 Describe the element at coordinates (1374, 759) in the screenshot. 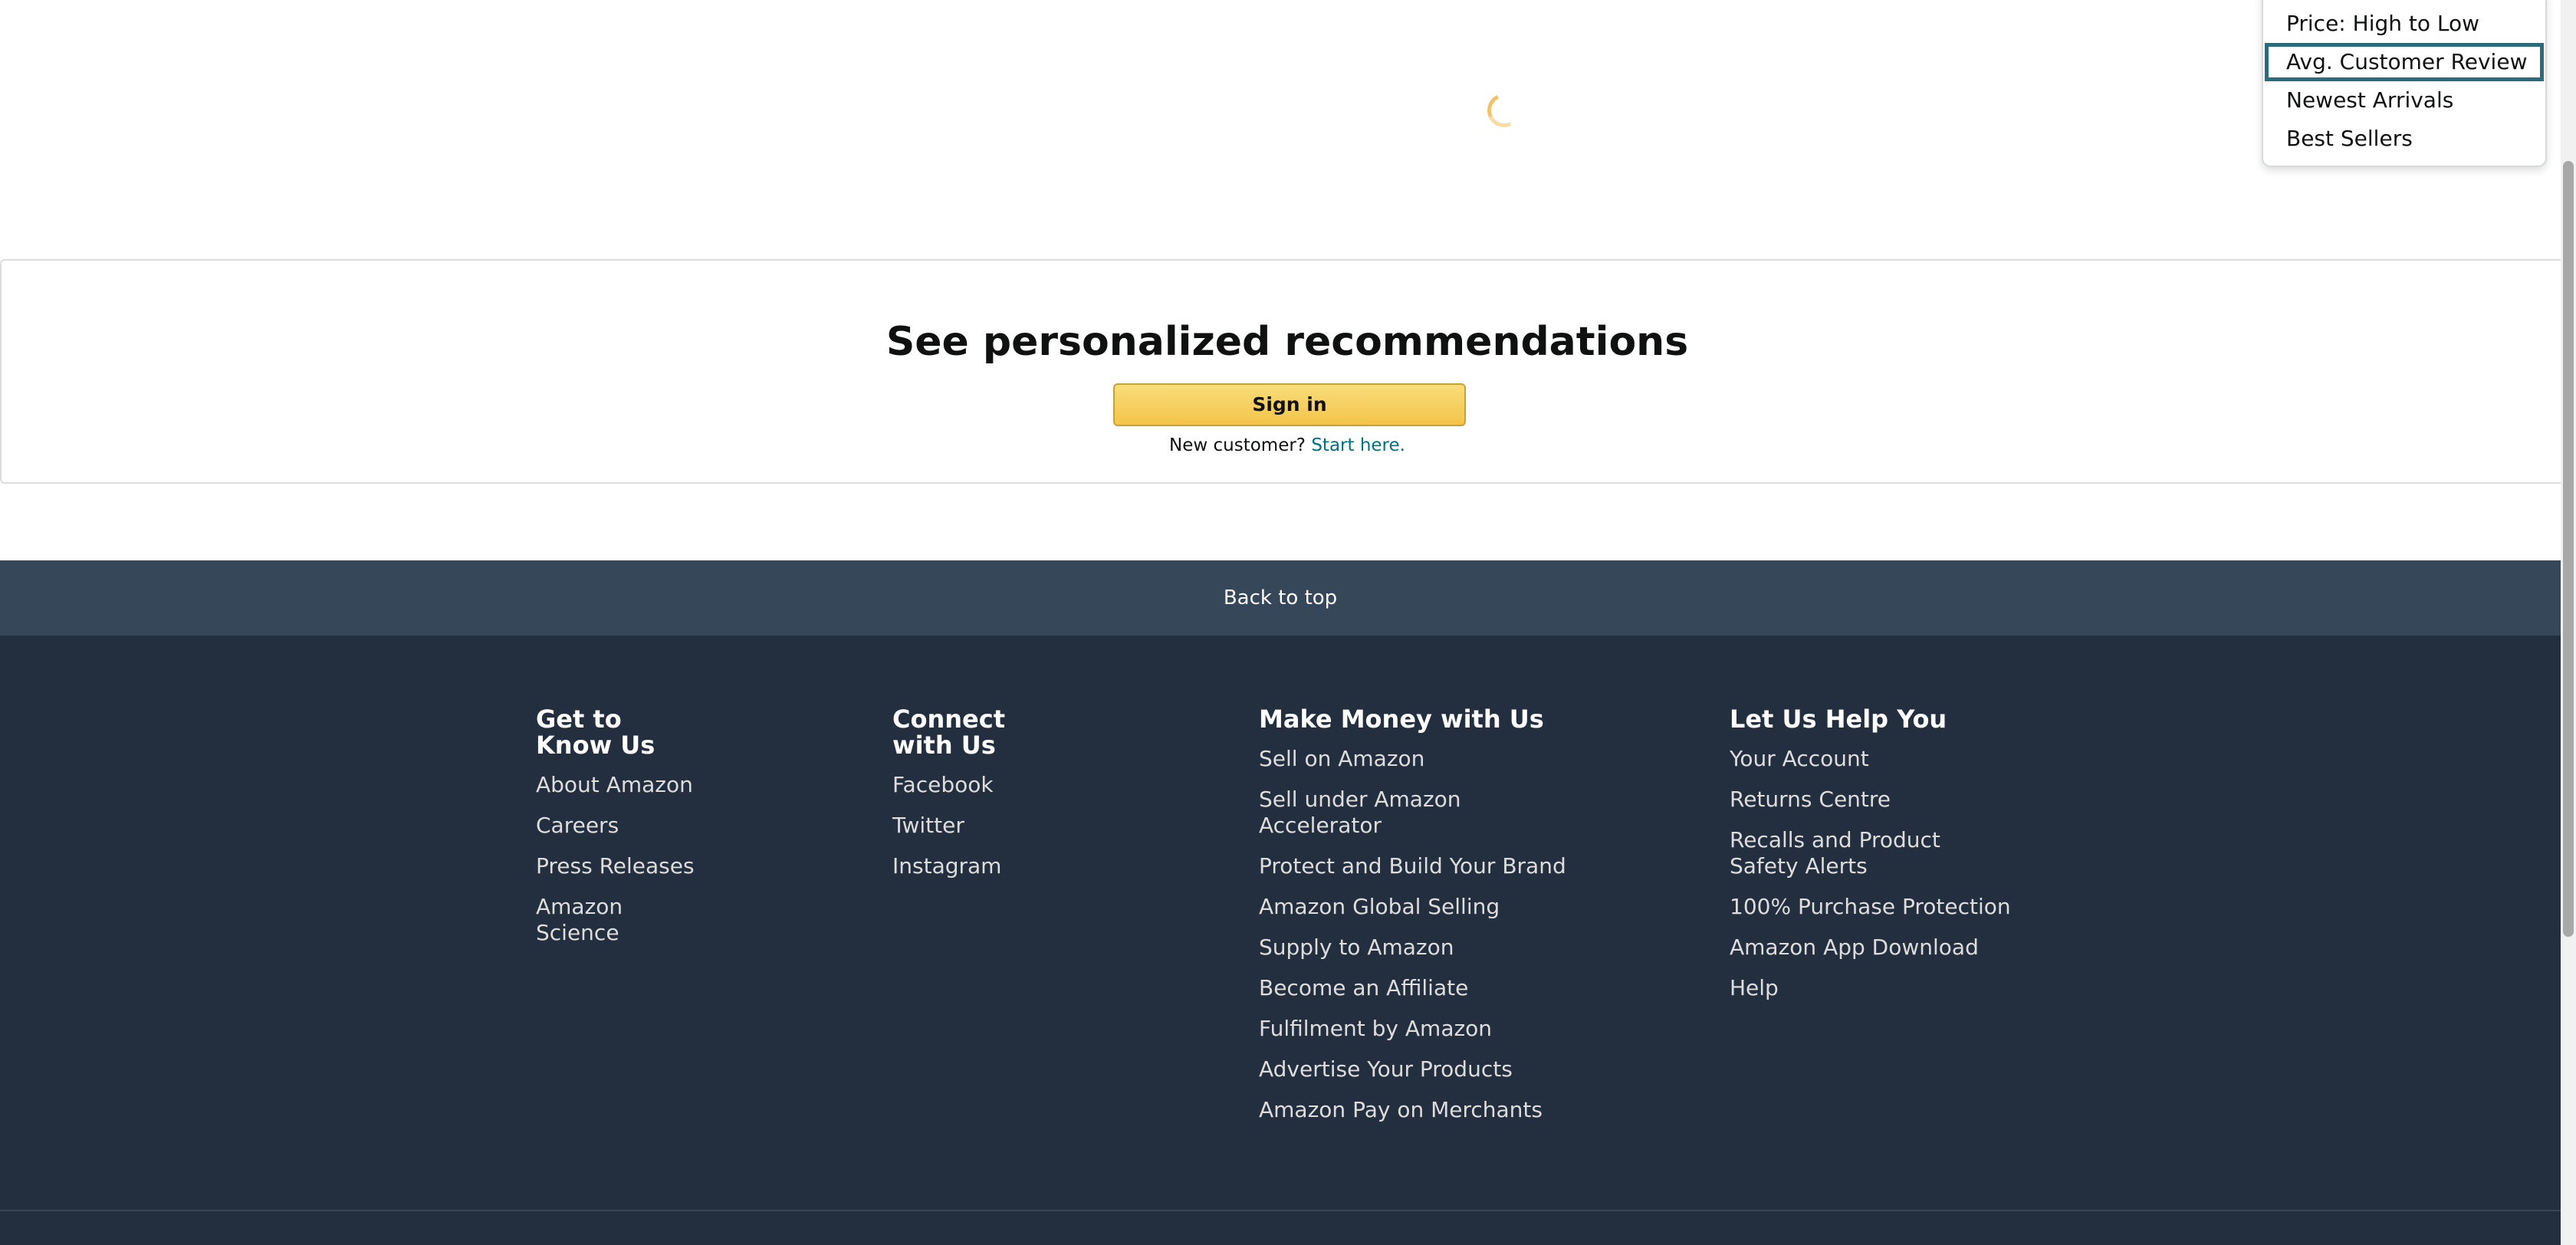

I see `footer-link-sell-on-amazon: Sell on Amazon` at that location.